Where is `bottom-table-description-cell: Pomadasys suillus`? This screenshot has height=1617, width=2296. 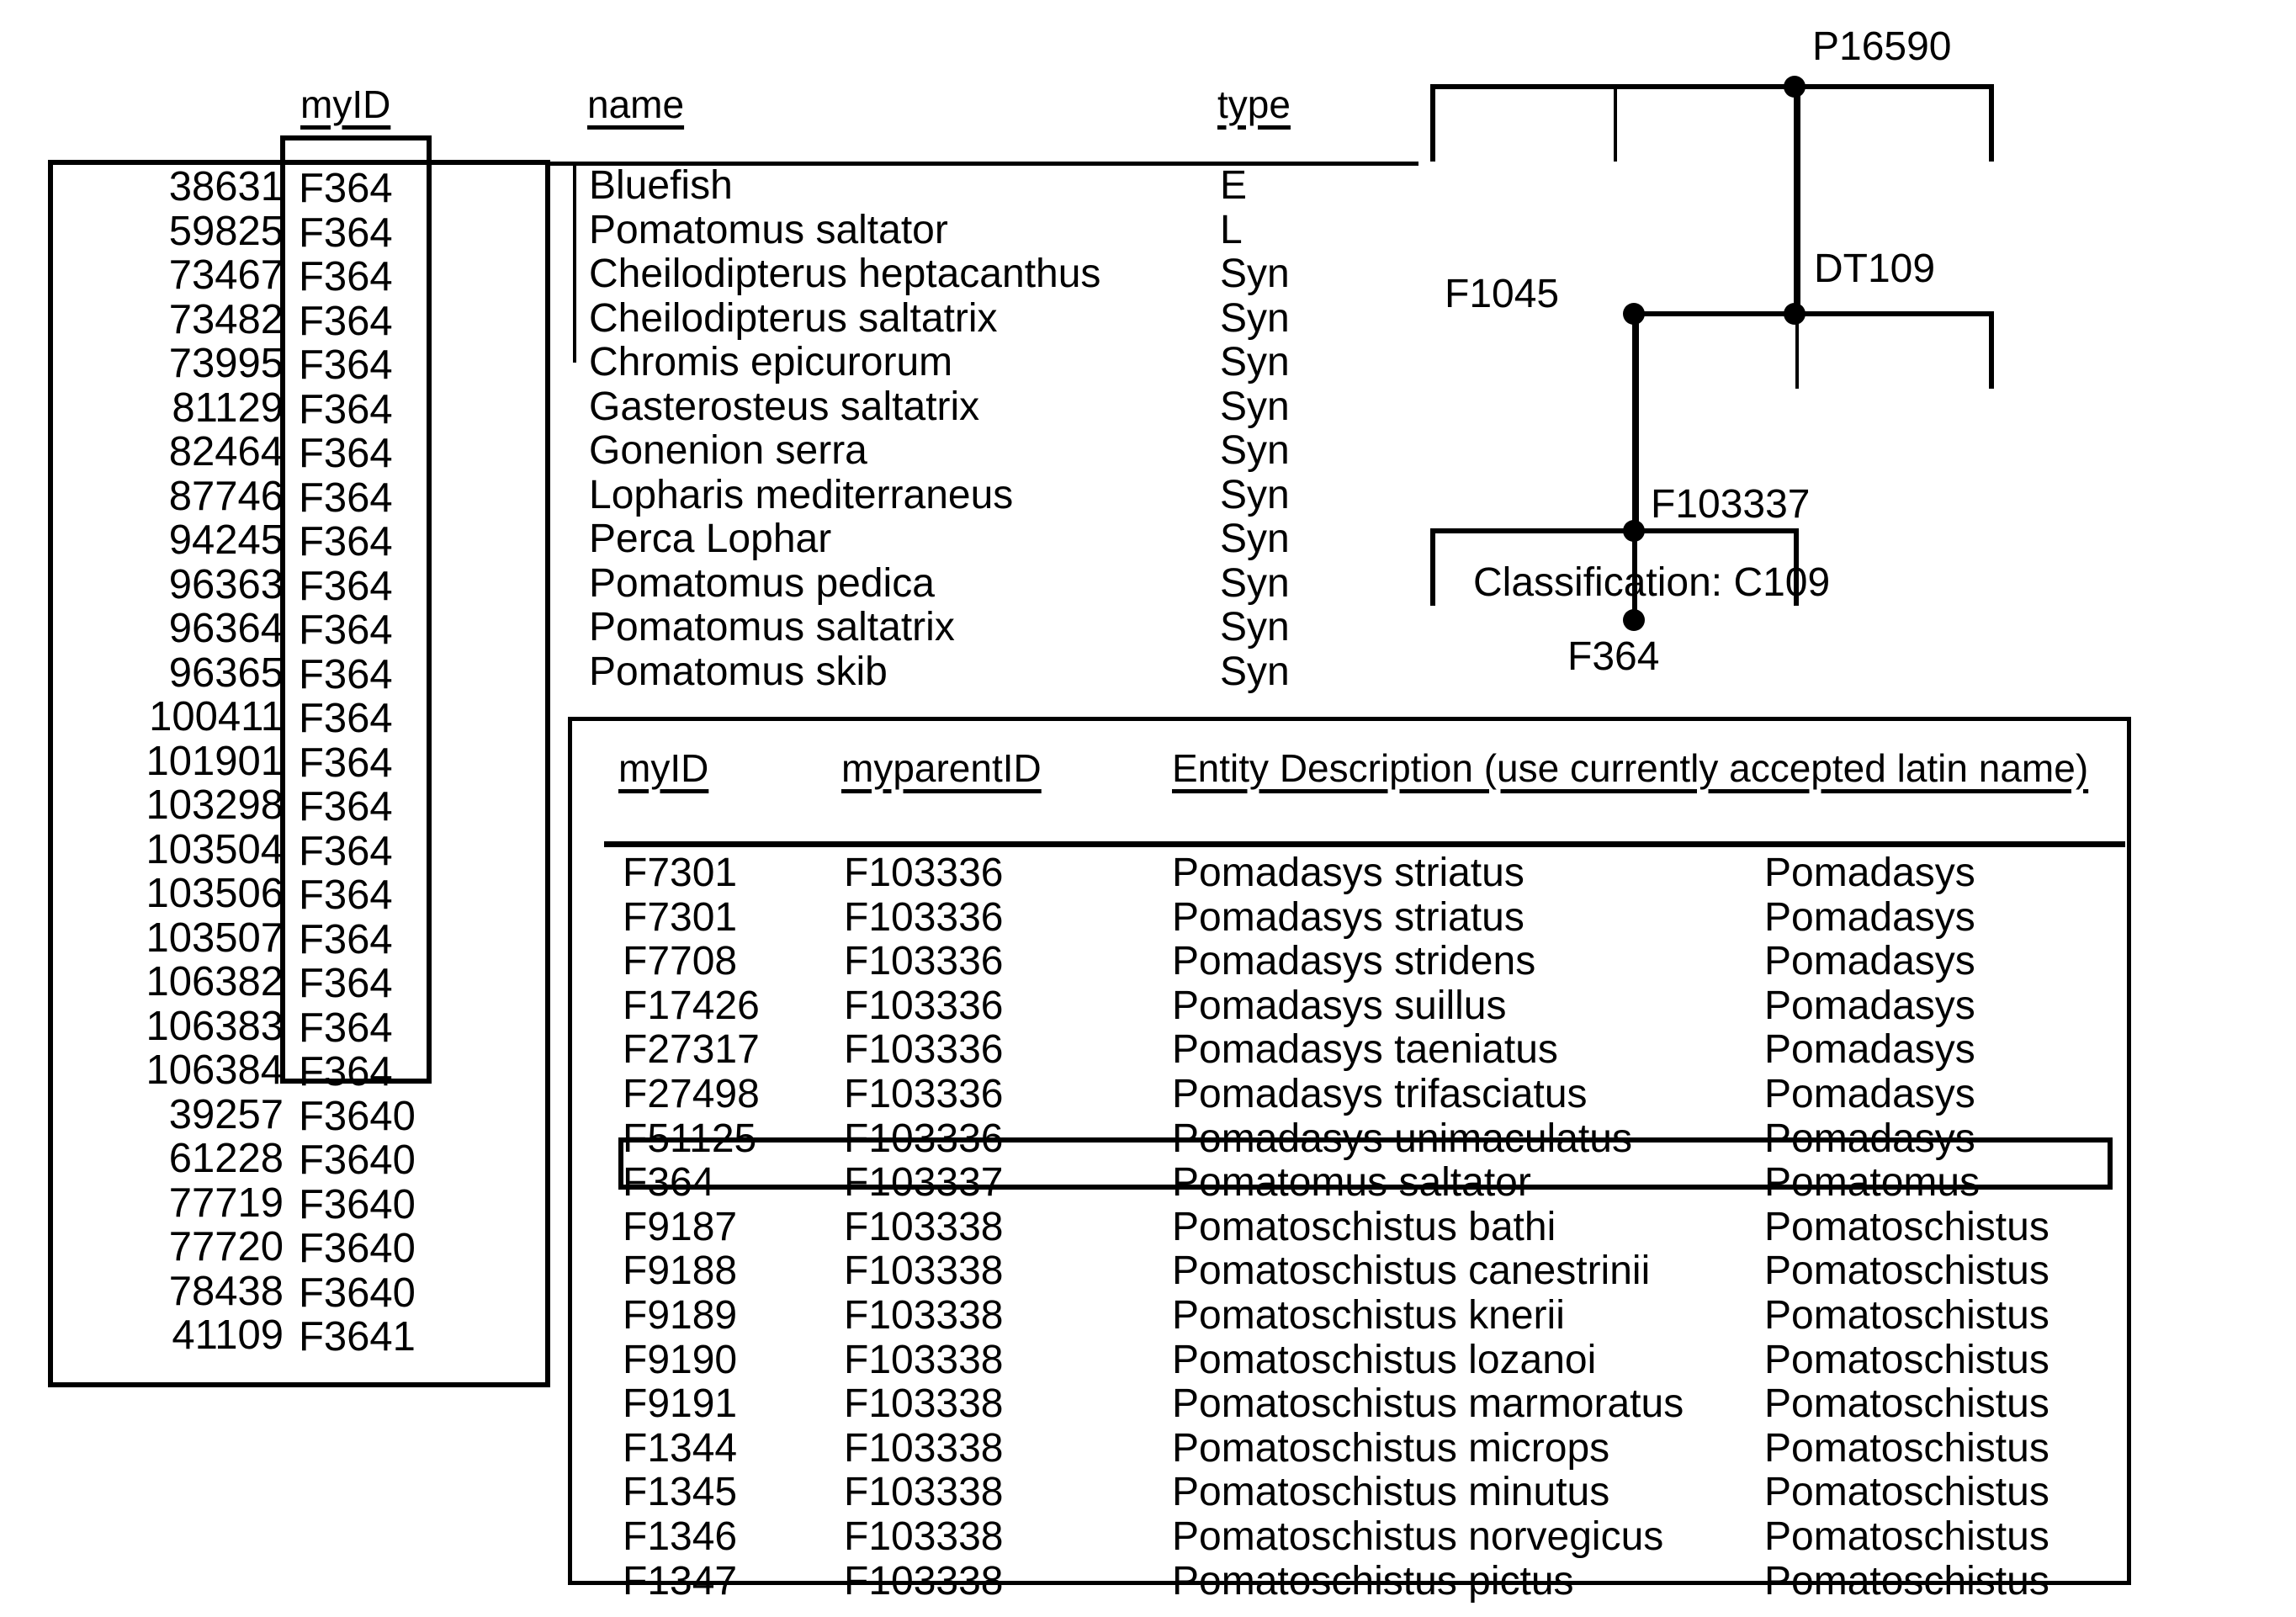 bottom-table-description-cell: Pomadasys suillus is located at coordinates (1340, 1005).